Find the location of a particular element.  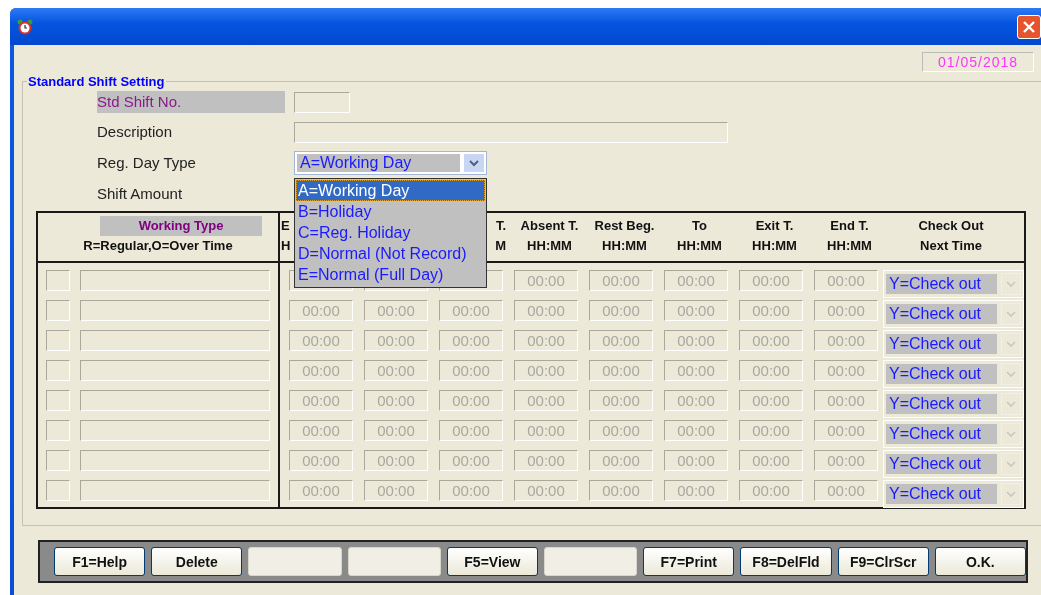

column-header: Next Time is located at coordinates (951, 246).